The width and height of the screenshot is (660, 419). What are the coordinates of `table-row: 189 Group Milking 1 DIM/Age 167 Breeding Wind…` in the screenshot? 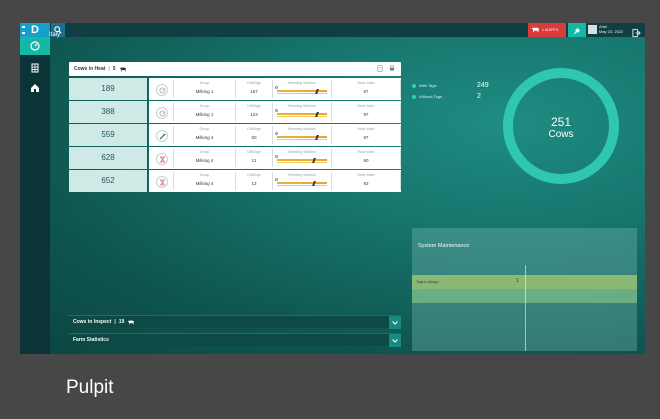 It's located at (235, 89).